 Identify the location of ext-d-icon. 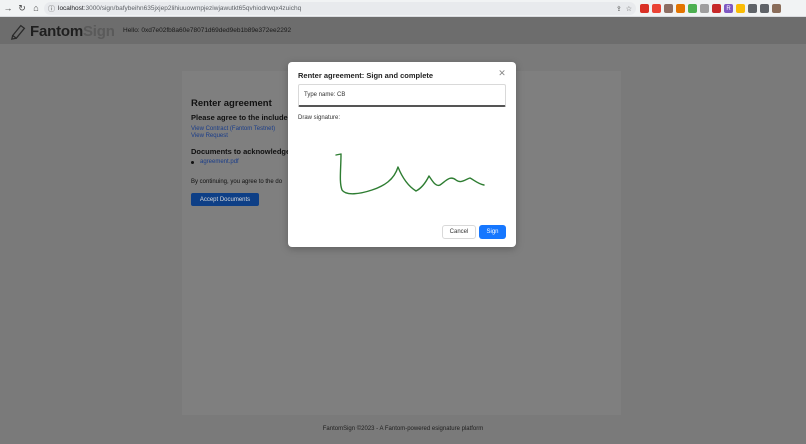
(680, 8).